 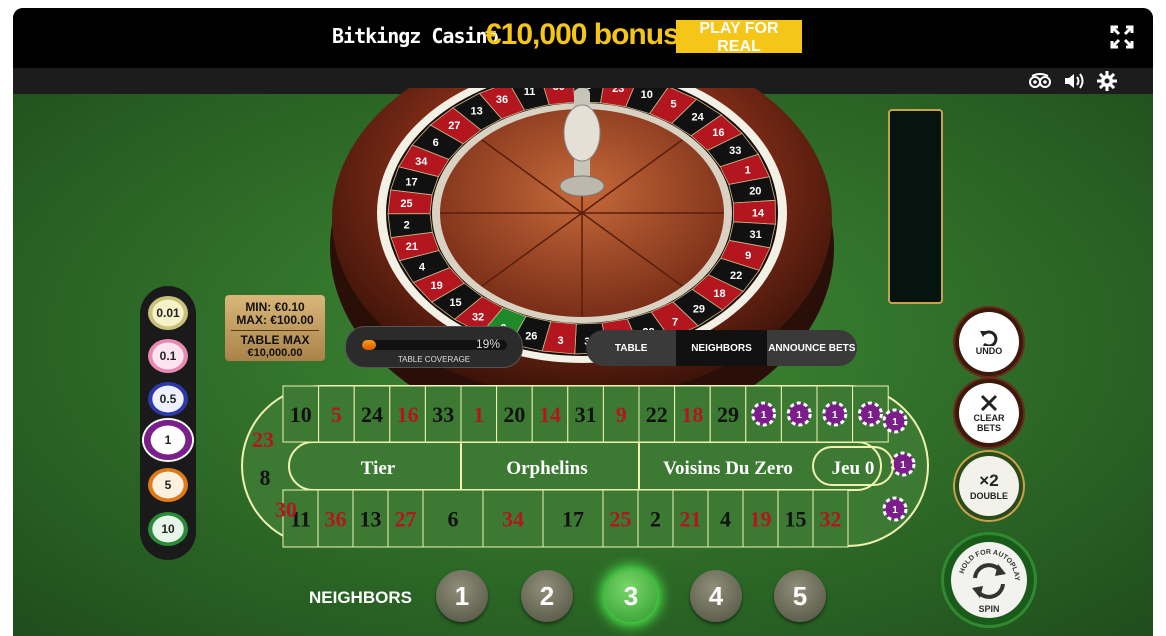 What do you see at coordinates (728, 414) in the screenshot?
I see `racetrack-number: 29` at bounding box center [728, 414].